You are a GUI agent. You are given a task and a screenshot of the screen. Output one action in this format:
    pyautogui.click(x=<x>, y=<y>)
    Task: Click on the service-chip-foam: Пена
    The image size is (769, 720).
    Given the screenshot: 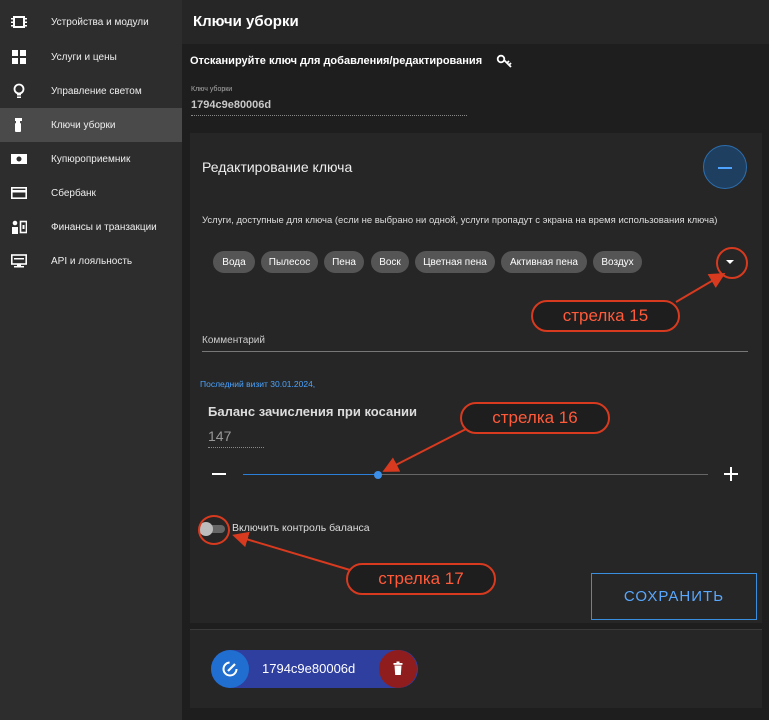 What is the action you would take?
    pyautogui.click(x=344, y=262)
    